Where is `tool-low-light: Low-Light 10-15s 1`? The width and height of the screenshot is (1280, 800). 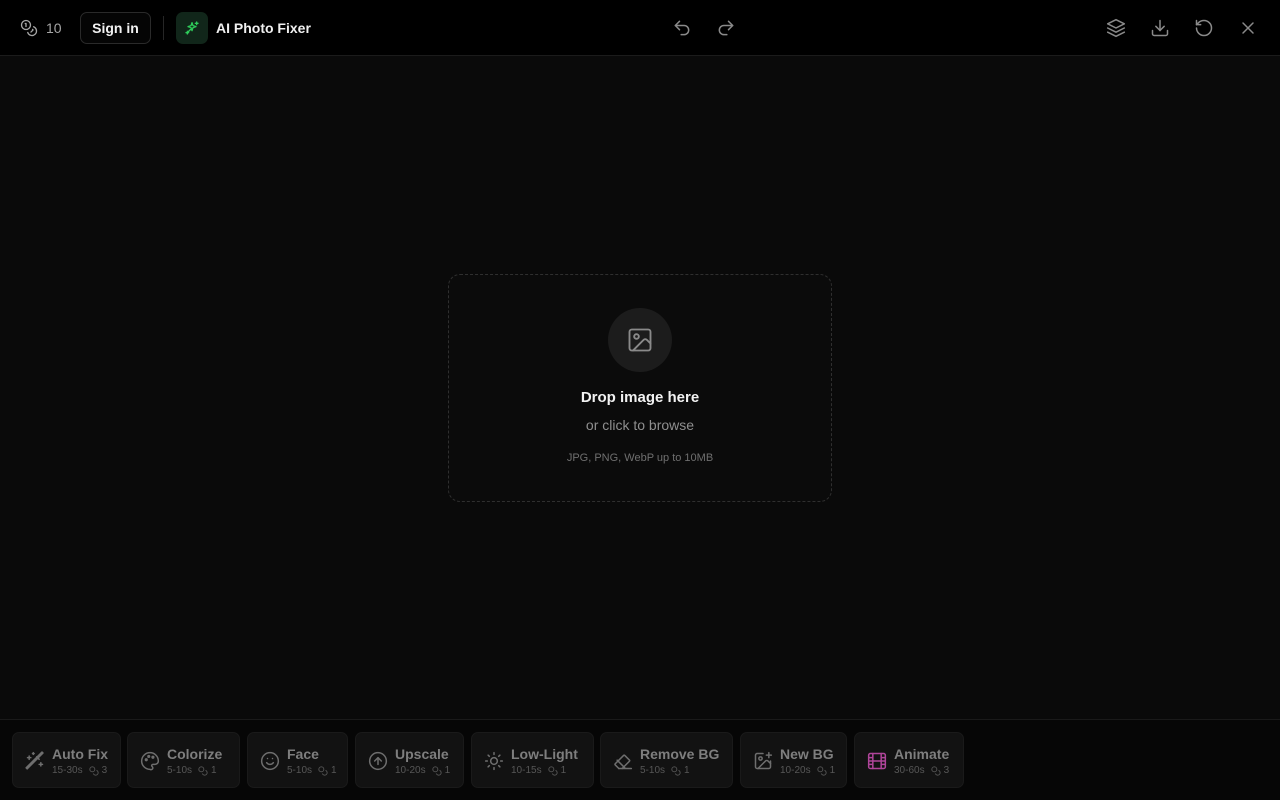 tool-low-light: Low-Light 10-15s 1 is located at coordinates (532, 760).